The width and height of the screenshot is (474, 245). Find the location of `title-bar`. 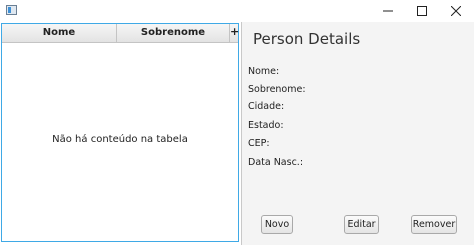

title-bar is located at coordinates (237, 11).